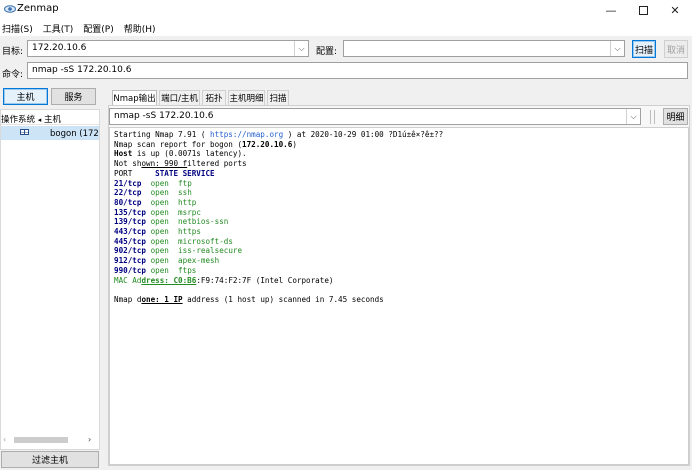 This screenshot has width=692, height=470. Describe the element at coordinates (4, 439) in the screenshot. I see `scroll-left-icon: ‹` at that location.